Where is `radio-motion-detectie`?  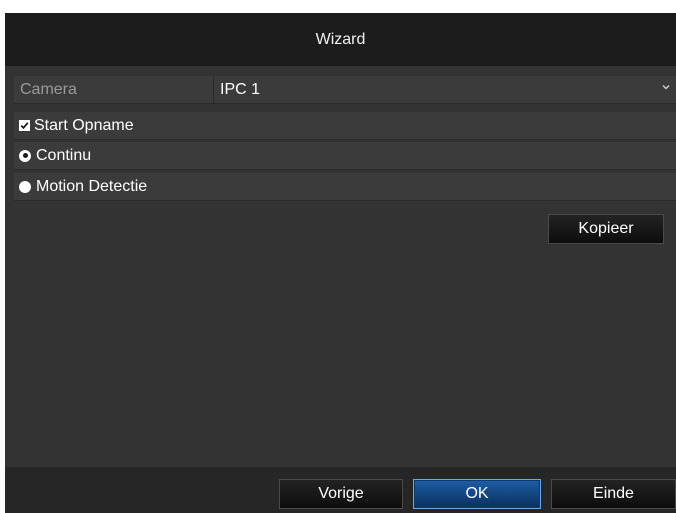
radio-motion-detectie is located at coordinates (25, 186).